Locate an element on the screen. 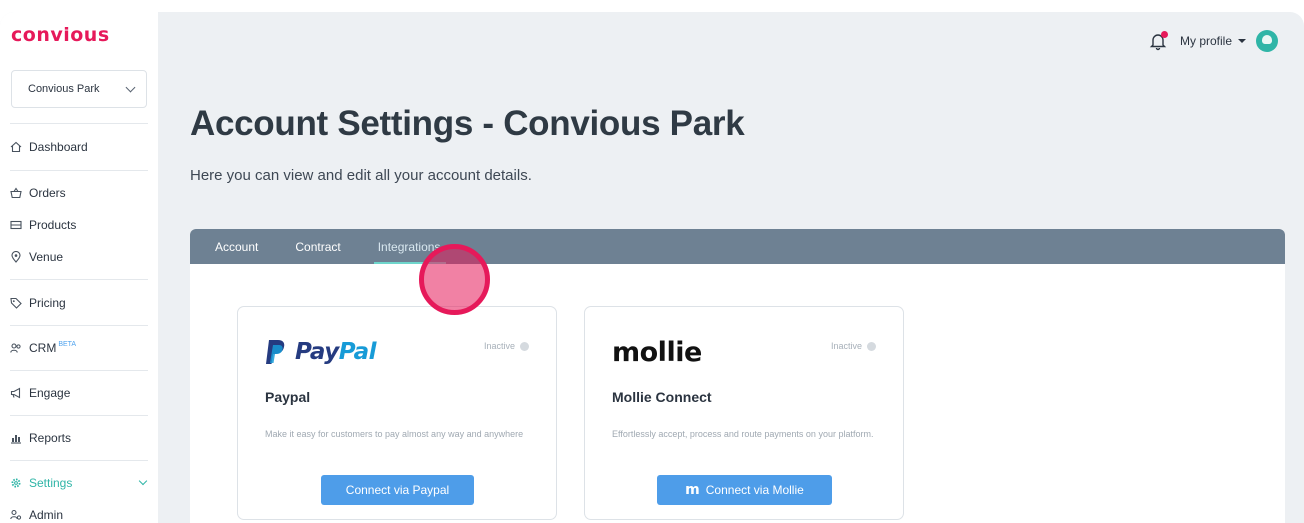  bell-icon is located at coordinates (1158, 41).